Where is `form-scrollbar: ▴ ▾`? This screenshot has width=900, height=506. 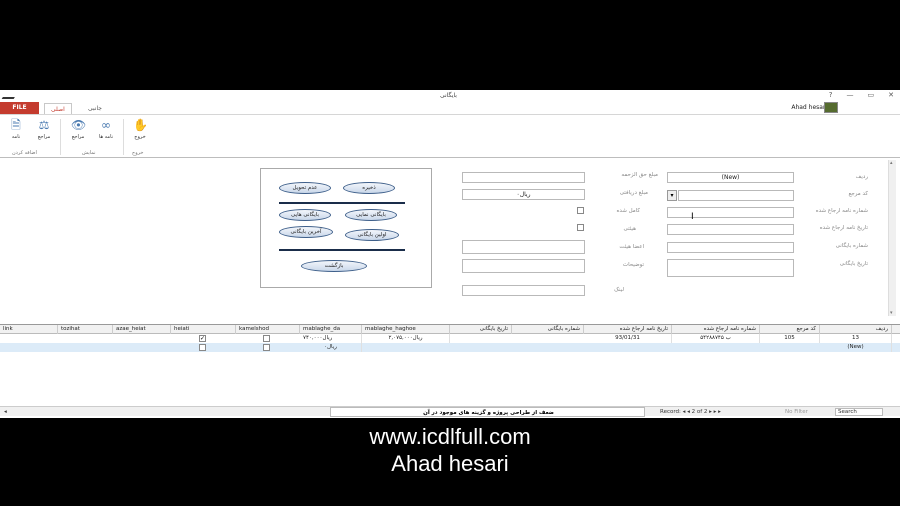
form-scrollbar: ▴ ▾ is located at coordinates (892, 238).